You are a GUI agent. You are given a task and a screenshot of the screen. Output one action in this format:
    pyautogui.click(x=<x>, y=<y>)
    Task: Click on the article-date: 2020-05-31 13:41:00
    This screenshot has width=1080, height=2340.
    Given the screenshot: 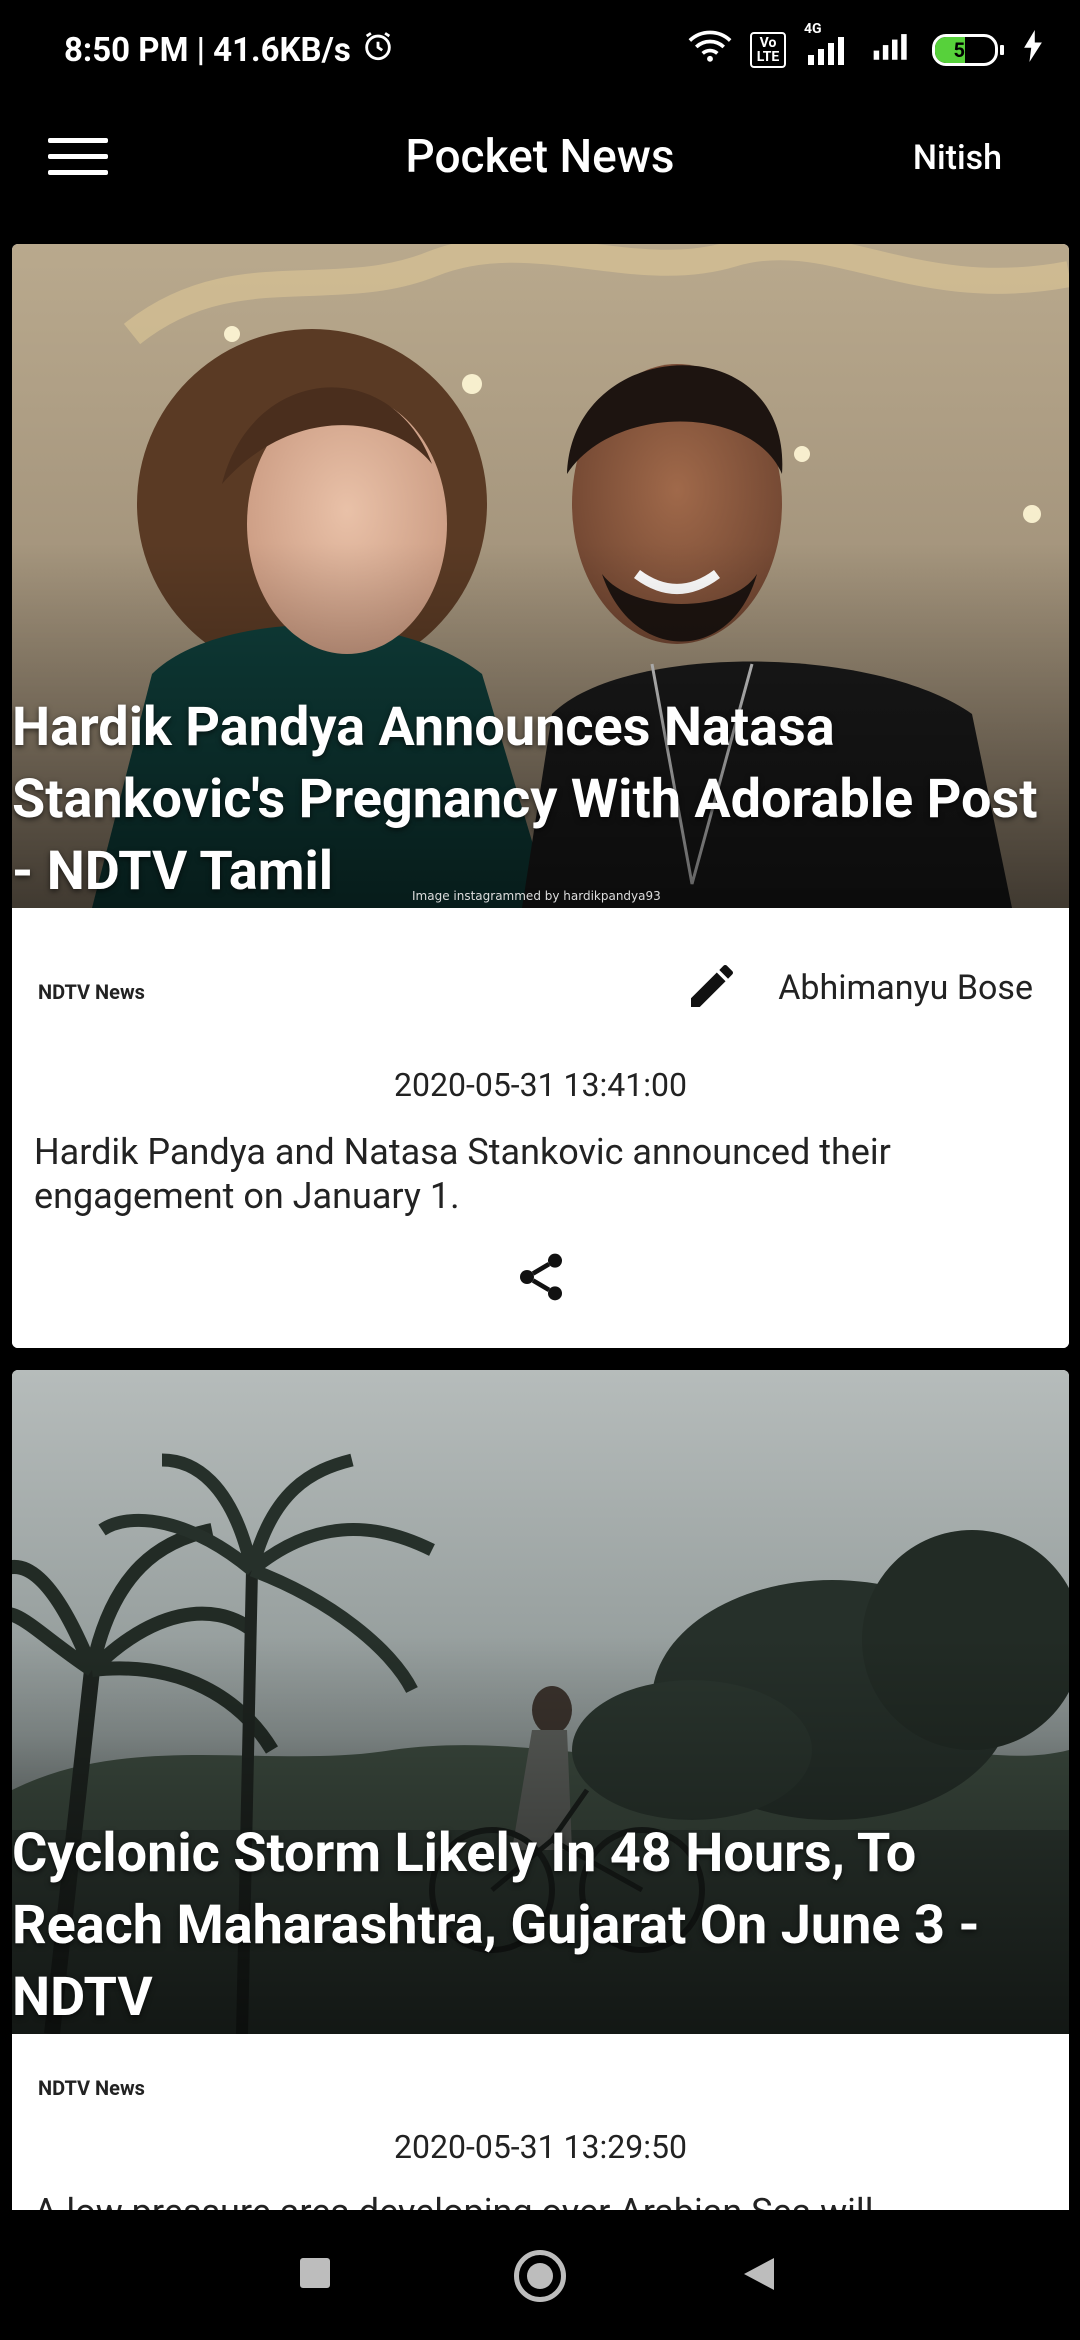 What is the action you would take?
    pyautogui.click(x=540, y=1085)
    